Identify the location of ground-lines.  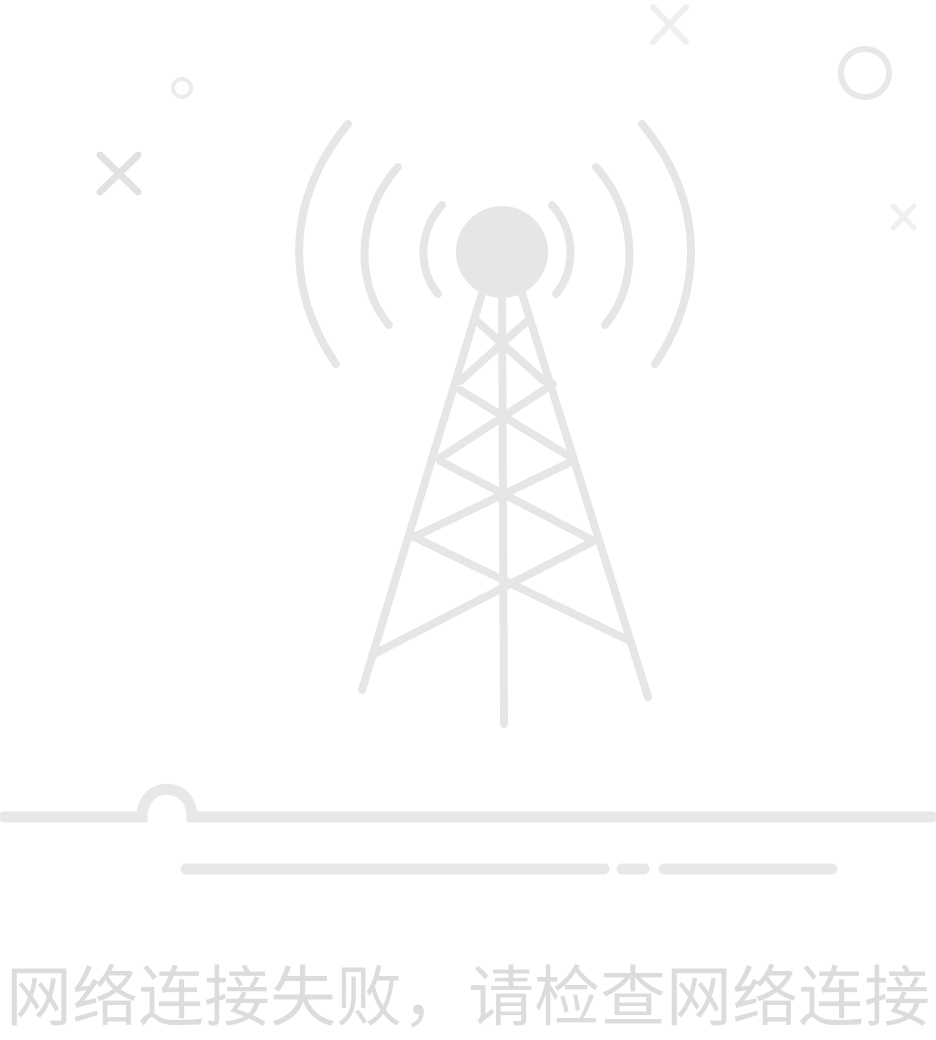
(468, 829).